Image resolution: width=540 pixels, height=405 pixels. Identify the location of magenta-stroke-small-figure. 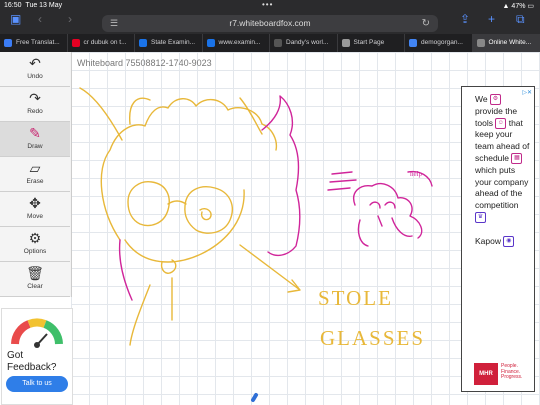
(388, 214).